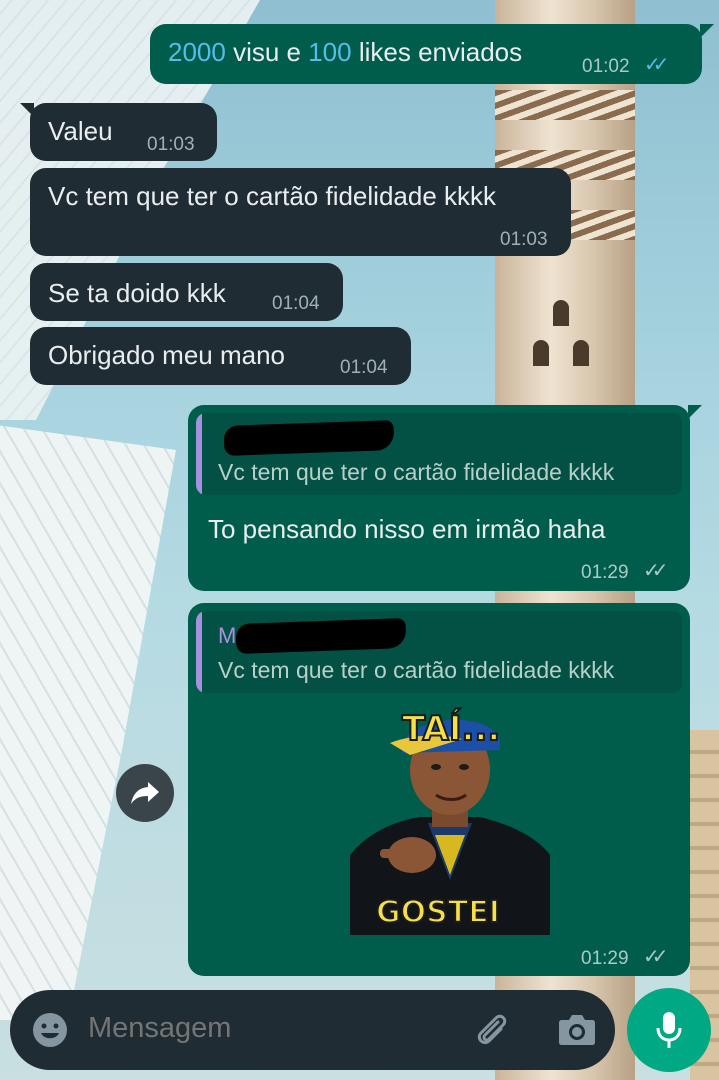 The image size is (719, 1080). I want to click on message-time: 01:02, so click(606, 66).